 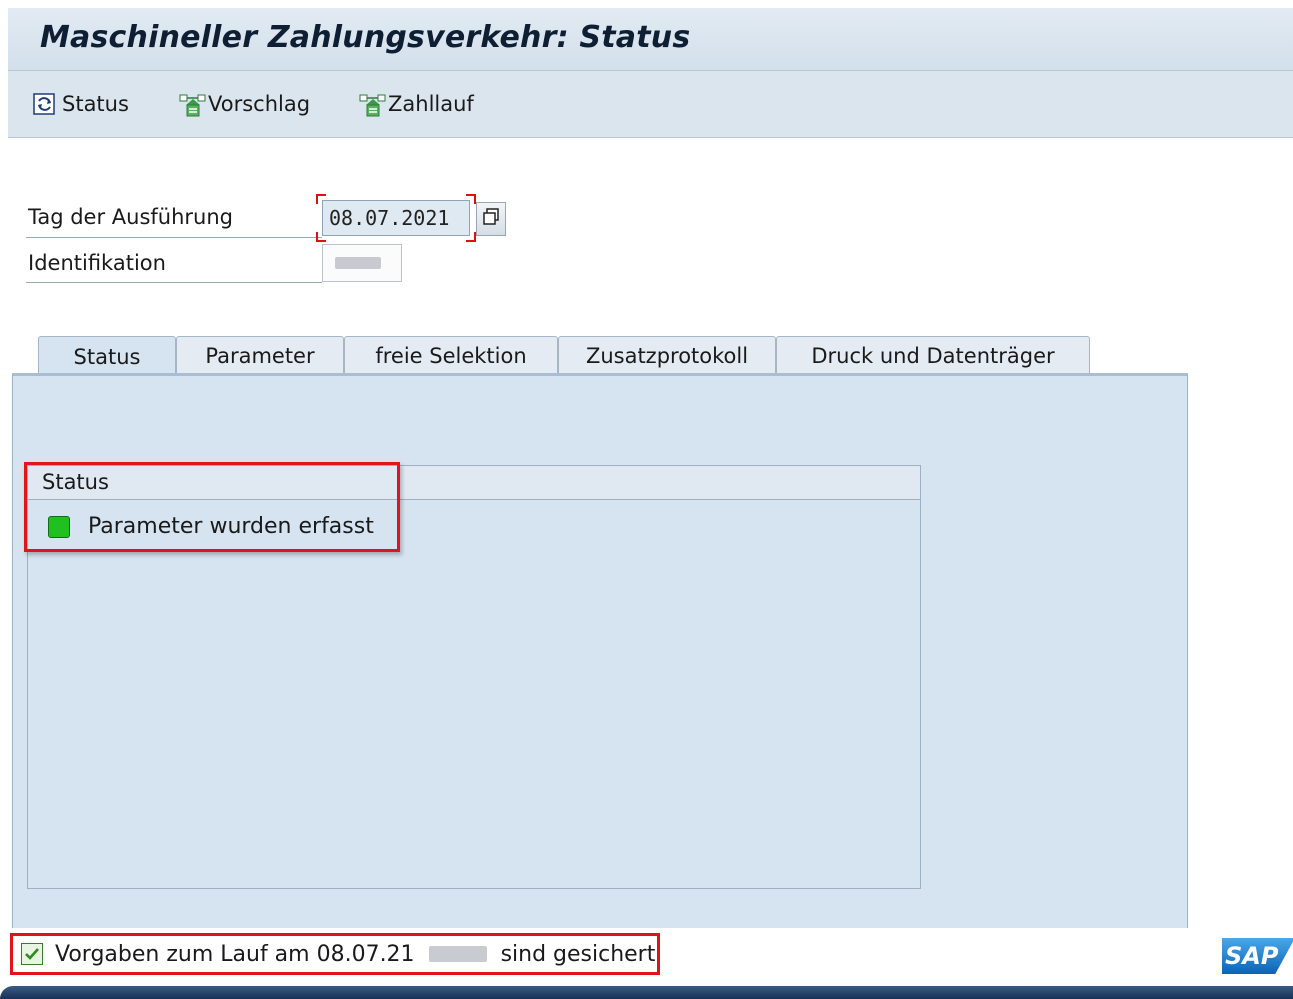 I want to click on tab-freie-selektion: freie Selektion, so click(x=451, y=355).